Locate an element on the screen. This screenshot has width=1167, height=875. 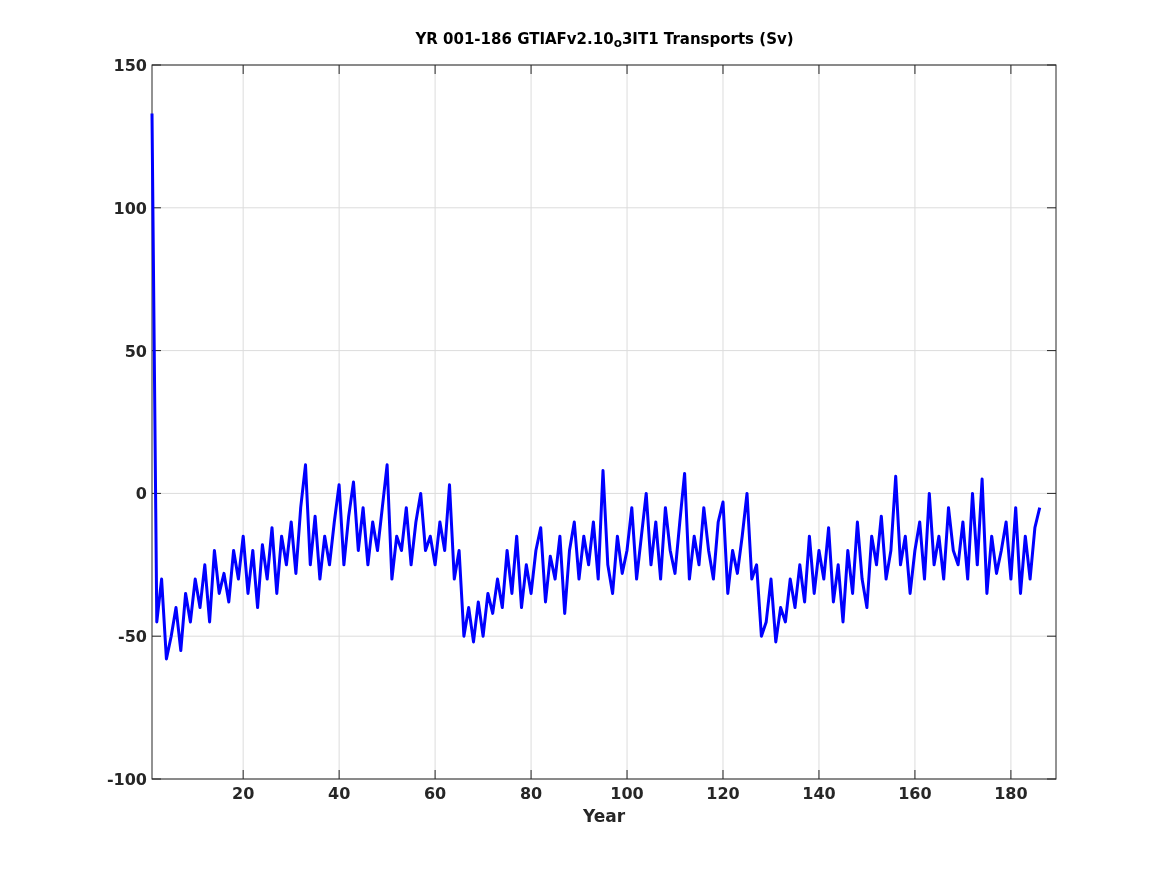
tick-label: 180 is located at coordinates (1011, 793).